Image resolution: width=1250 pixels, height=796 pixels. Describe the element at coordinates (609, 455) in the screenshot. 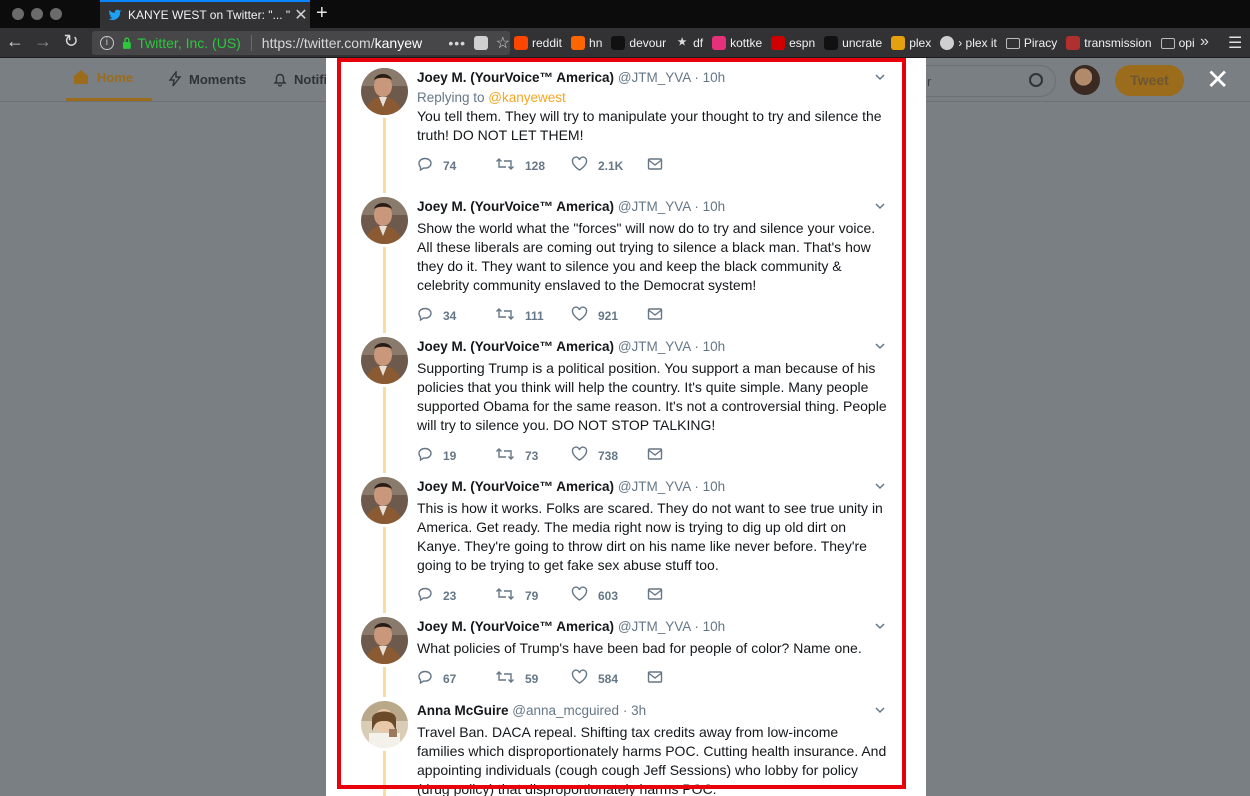

I see `like-button: 738` at that location.